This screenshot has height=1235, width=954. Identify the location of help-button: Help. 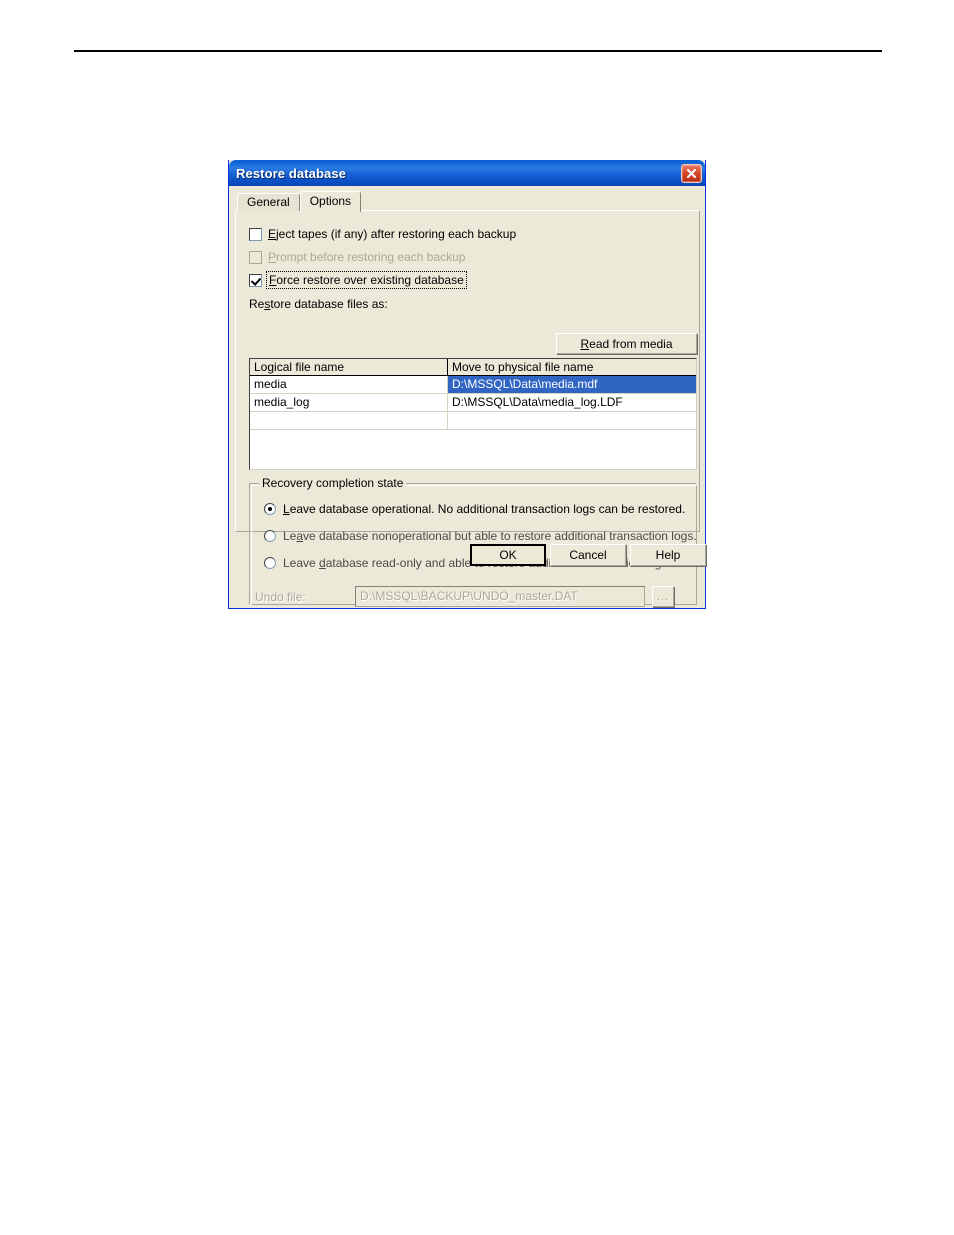
(668, 555).